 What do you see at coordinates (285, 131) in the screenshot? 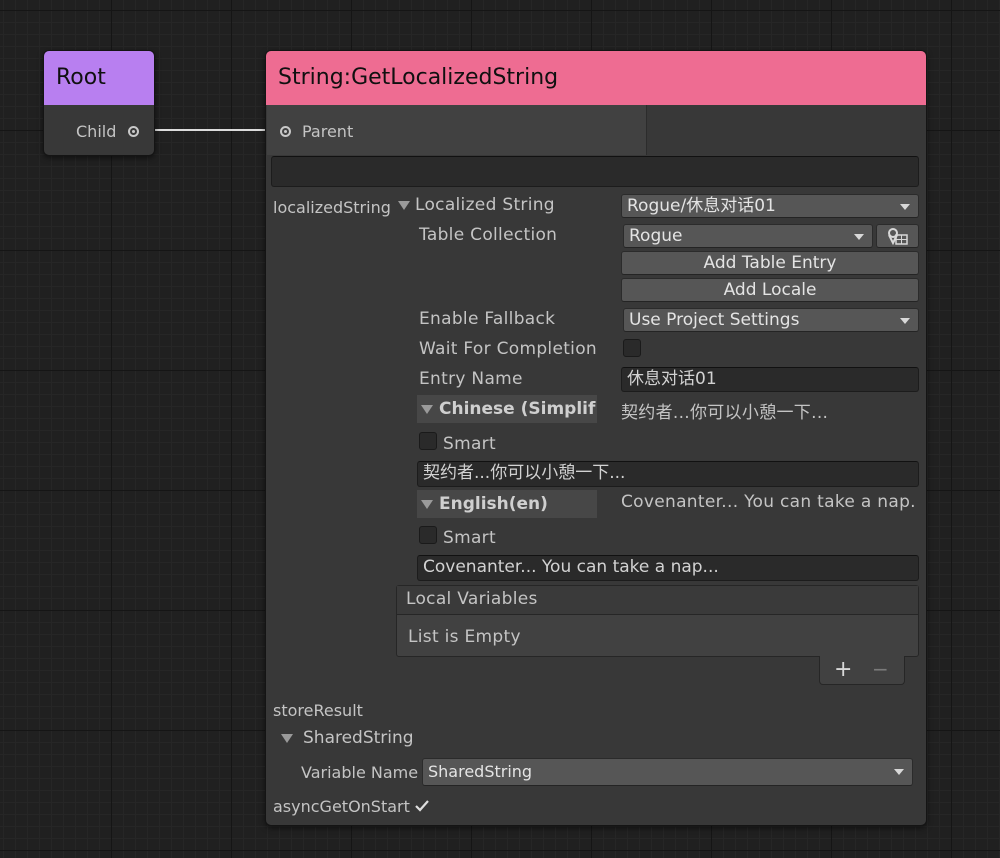
I see `parent-port` at bounding box center [285, 131].